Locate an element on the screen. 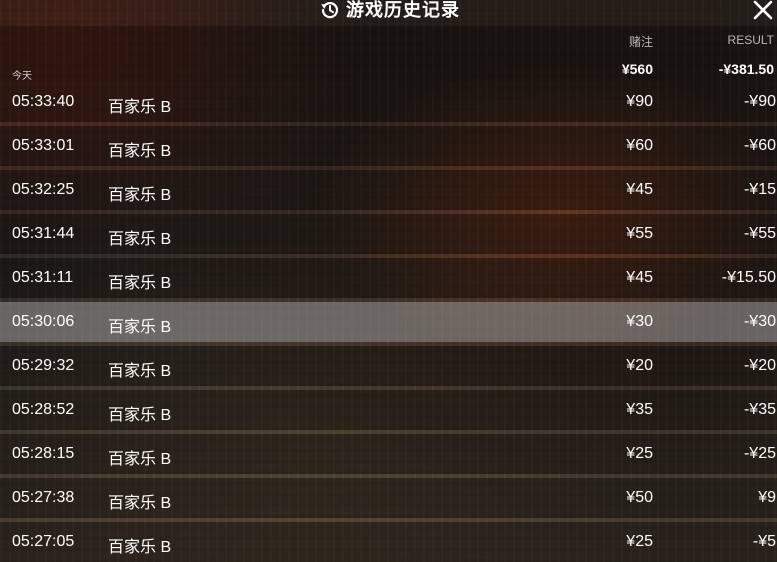  row-result: -¥55 is located at coordinates (759, 233).